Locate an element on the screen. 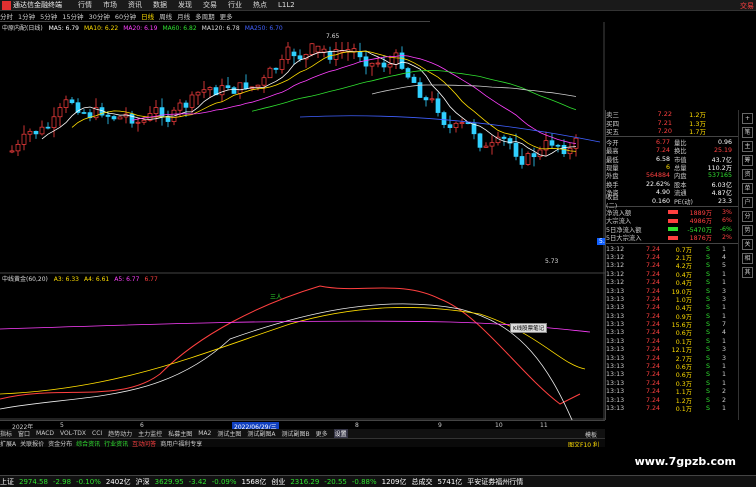 This screenshot has height=487, width=756. side-button-3: 筹 is located at coordinates (747, 160).